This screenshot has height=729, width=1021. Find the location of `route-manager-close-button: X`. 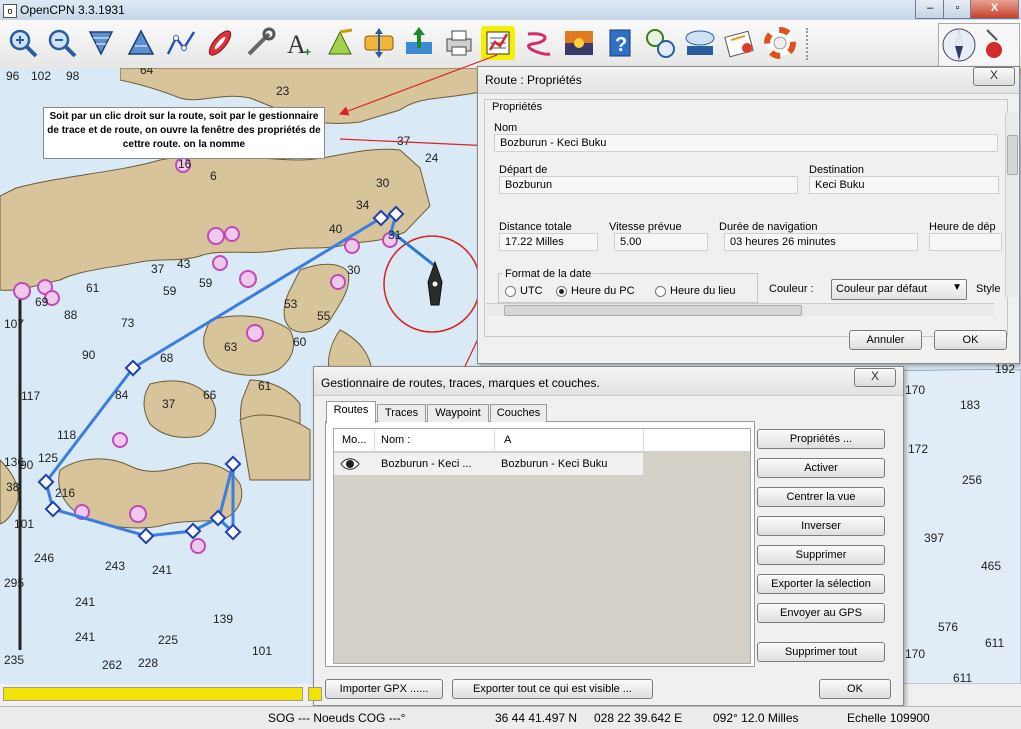

route-manager-close-button: X is located at coordinates (875, 377).